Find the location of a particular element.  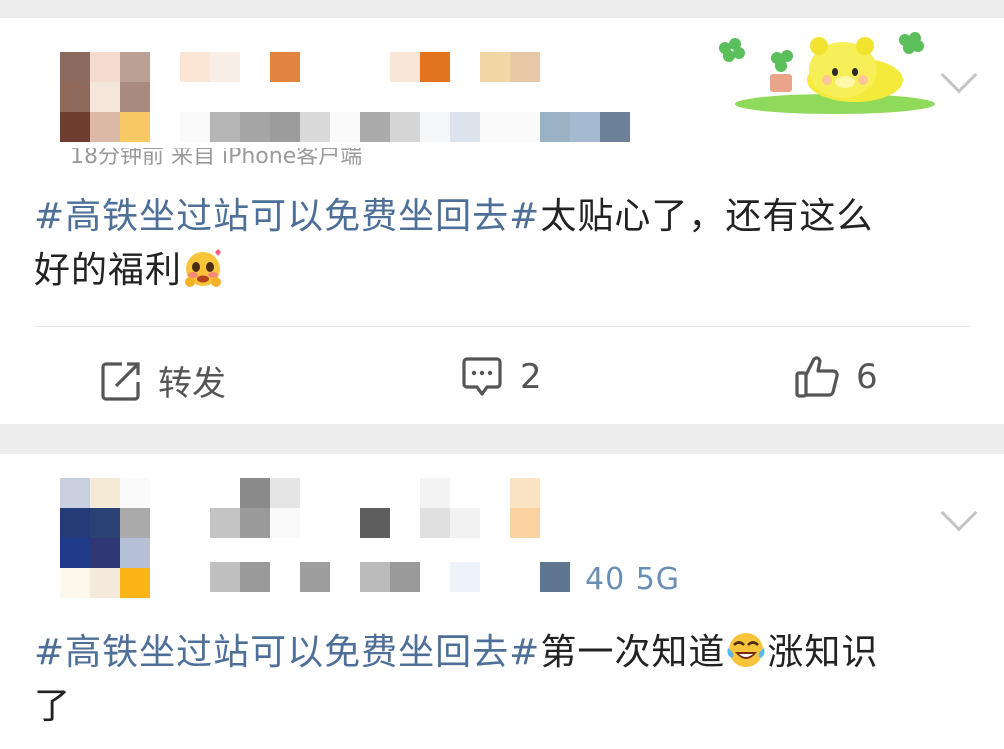

repost-label: 转发 is located at coordinates (192, 384).